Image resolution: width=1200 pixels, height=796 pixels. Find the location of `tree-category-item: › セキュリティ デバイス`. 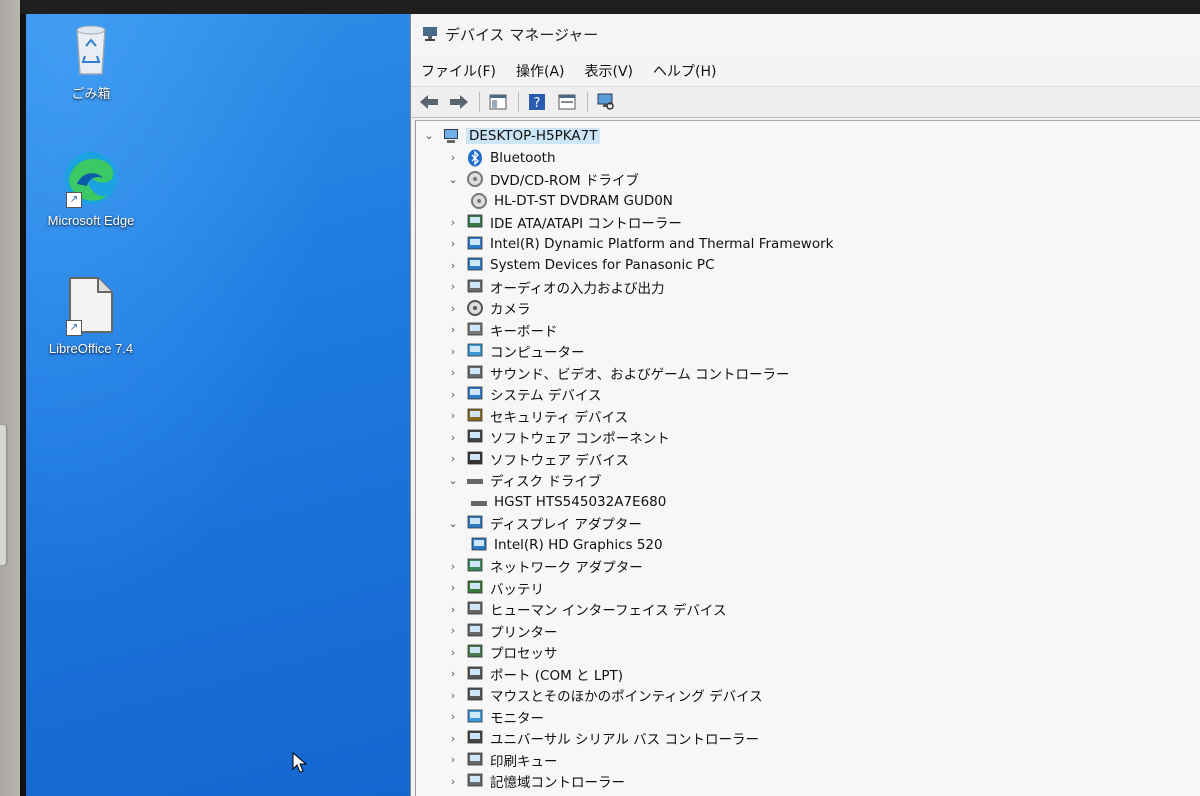

tree-category-item: › セキュリティ デバイス is located at coordinates (537, 415).